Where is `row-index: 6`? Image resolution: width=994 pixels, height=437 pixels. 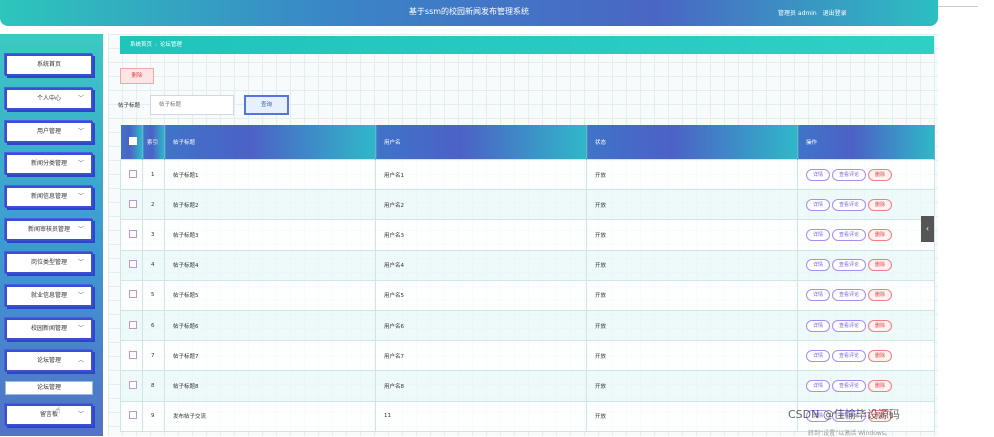
row-index: 6 is located at coordinates (153, 325).